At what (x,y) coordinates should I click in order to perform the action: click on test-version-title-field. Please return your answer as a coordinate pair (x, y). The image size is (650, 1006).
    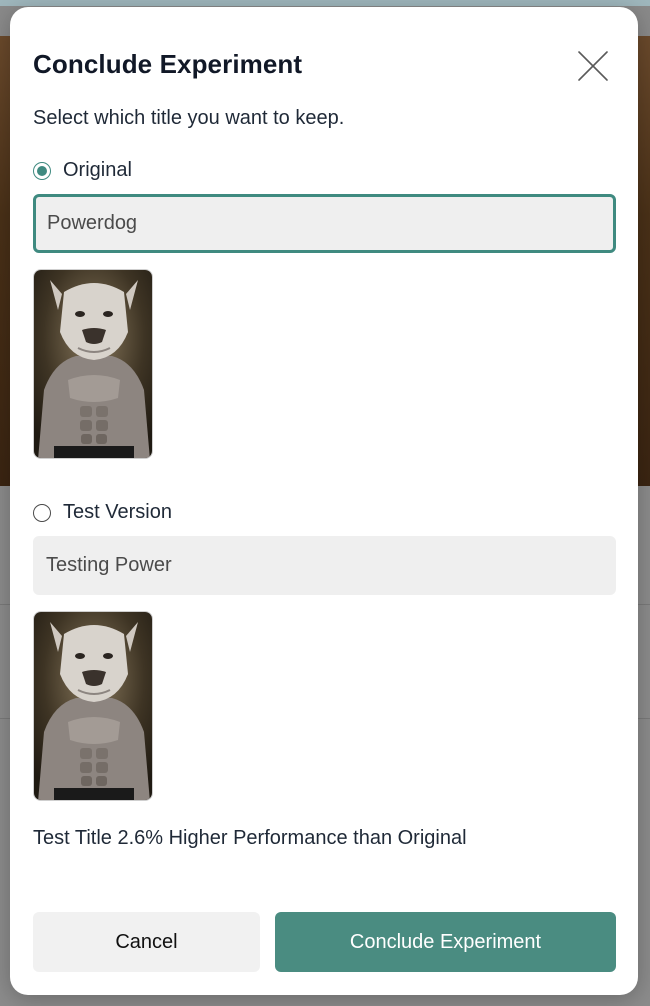
    Looking at the image, I should click on (324, 565).